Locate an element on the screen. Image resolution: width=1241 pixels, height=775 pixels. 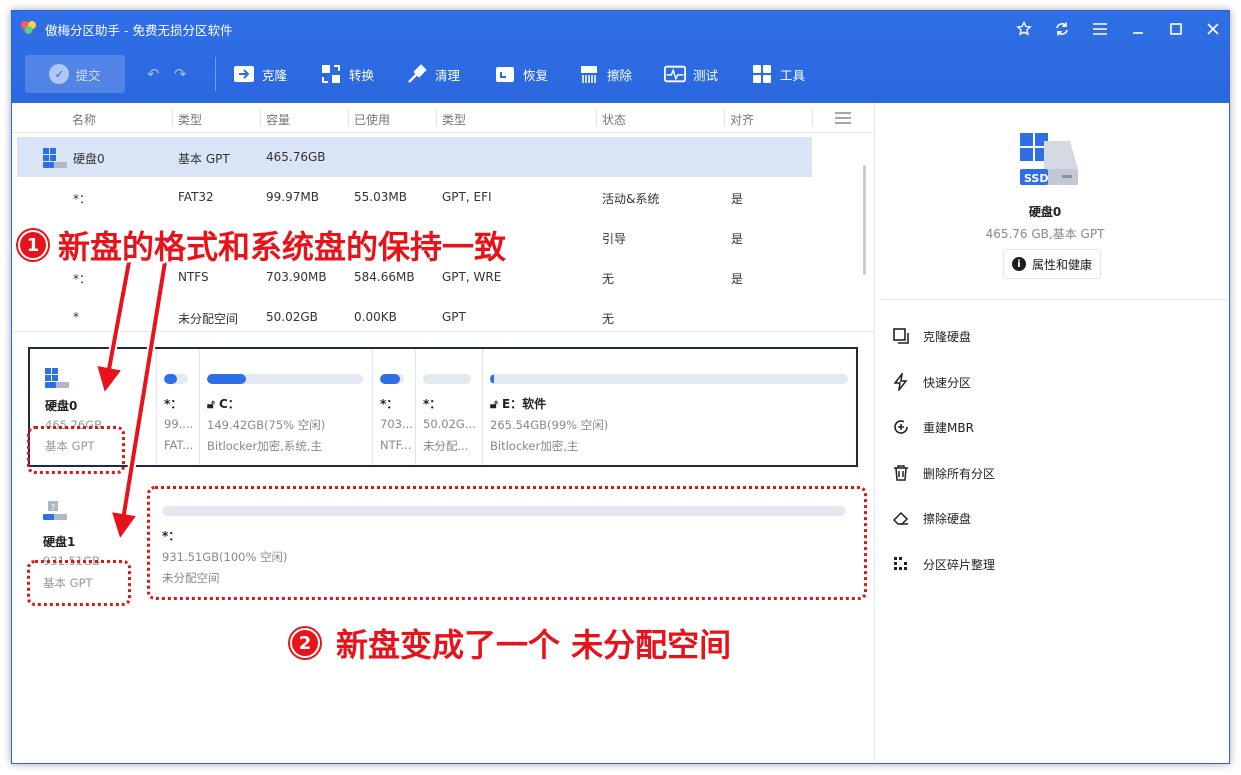
action-wipe-disk: 擦除硬盘 is located at coordinates (931, 518).